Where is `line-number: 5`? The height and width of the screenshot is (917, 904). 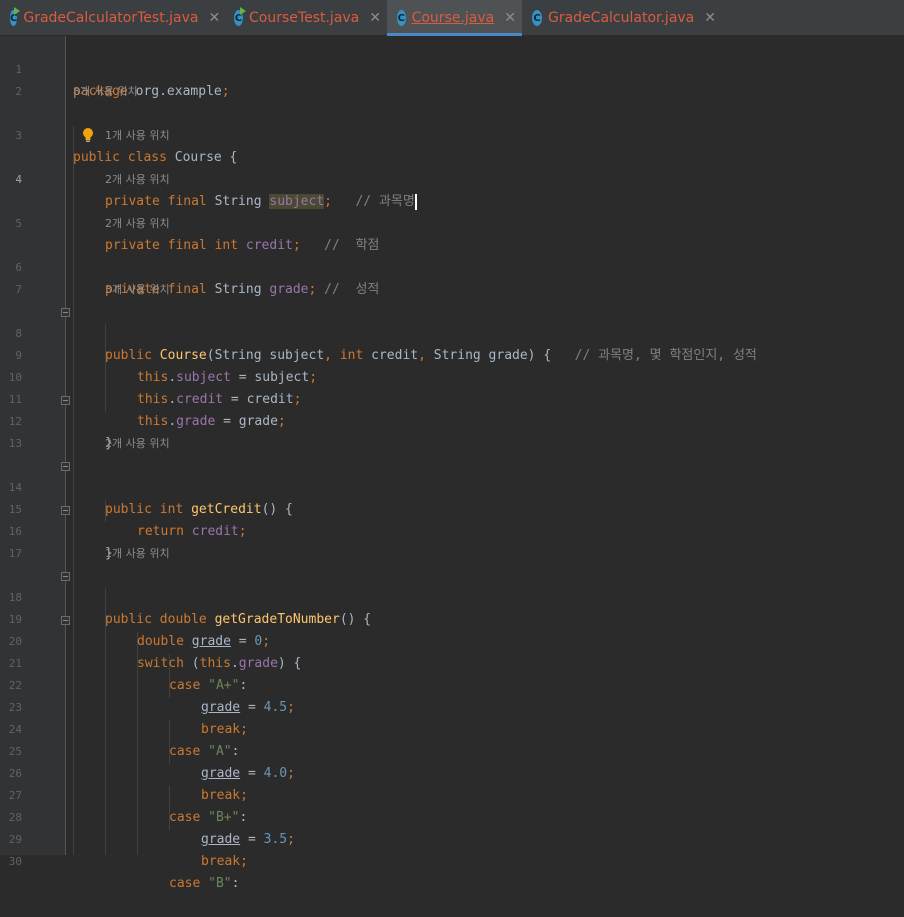
line-number: 5 is located at coordinates (18, 223).